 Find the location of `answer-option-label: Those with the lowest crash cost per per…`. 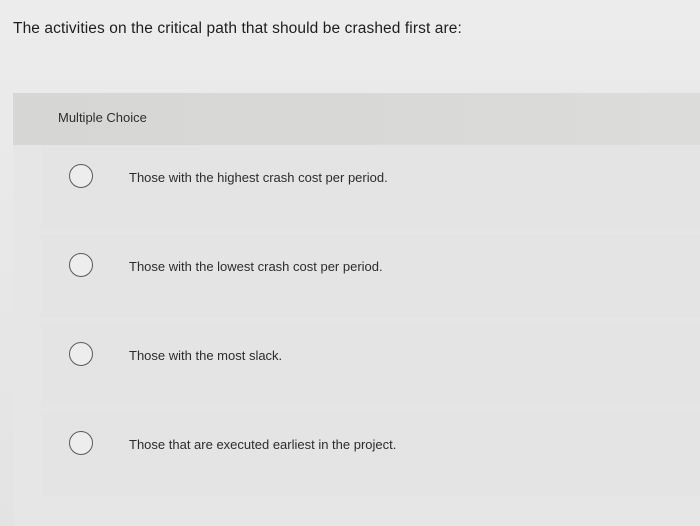

answer-option-label: Those with the lowest crash cost per per… is located at coordinates (256, 266).